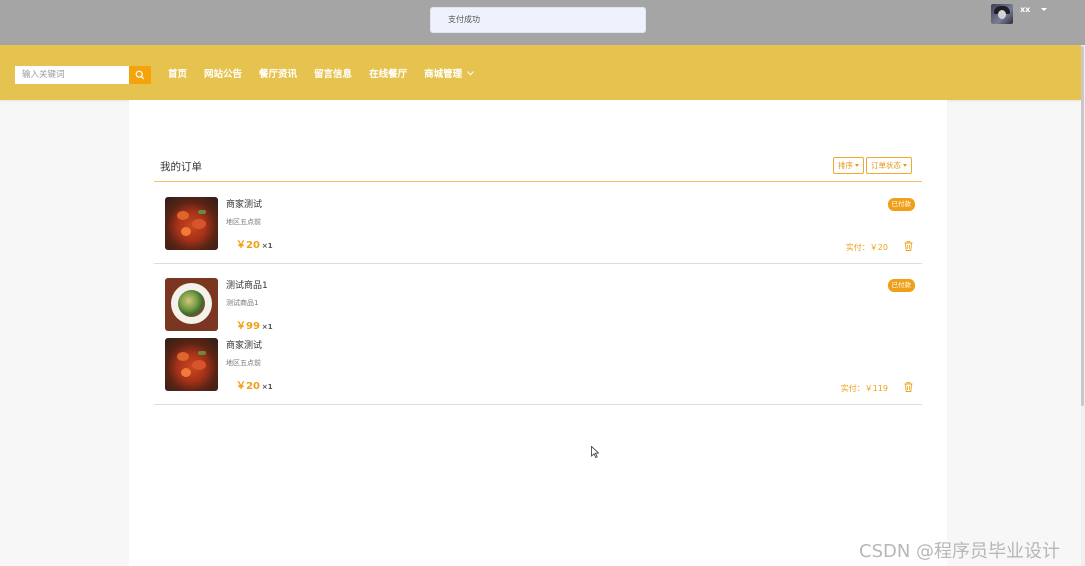  What do you see at coordinates (247, 286) in the screenshot?
I see `item-name: 测试商品1` at bounding box center [247, 286].